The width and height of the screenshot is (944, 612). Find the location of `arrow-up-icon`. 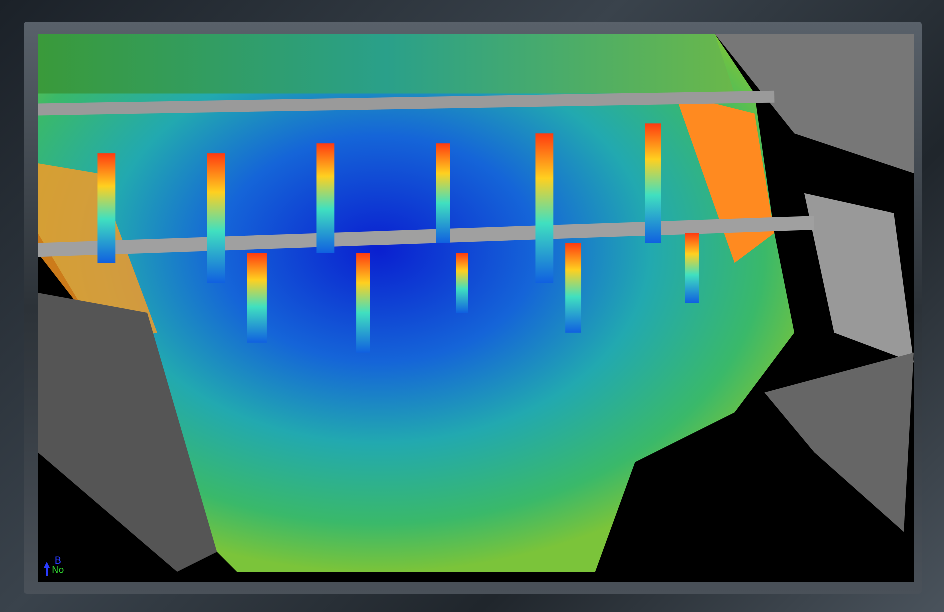

arrow-up-icon is located at coordinates (47, 569).